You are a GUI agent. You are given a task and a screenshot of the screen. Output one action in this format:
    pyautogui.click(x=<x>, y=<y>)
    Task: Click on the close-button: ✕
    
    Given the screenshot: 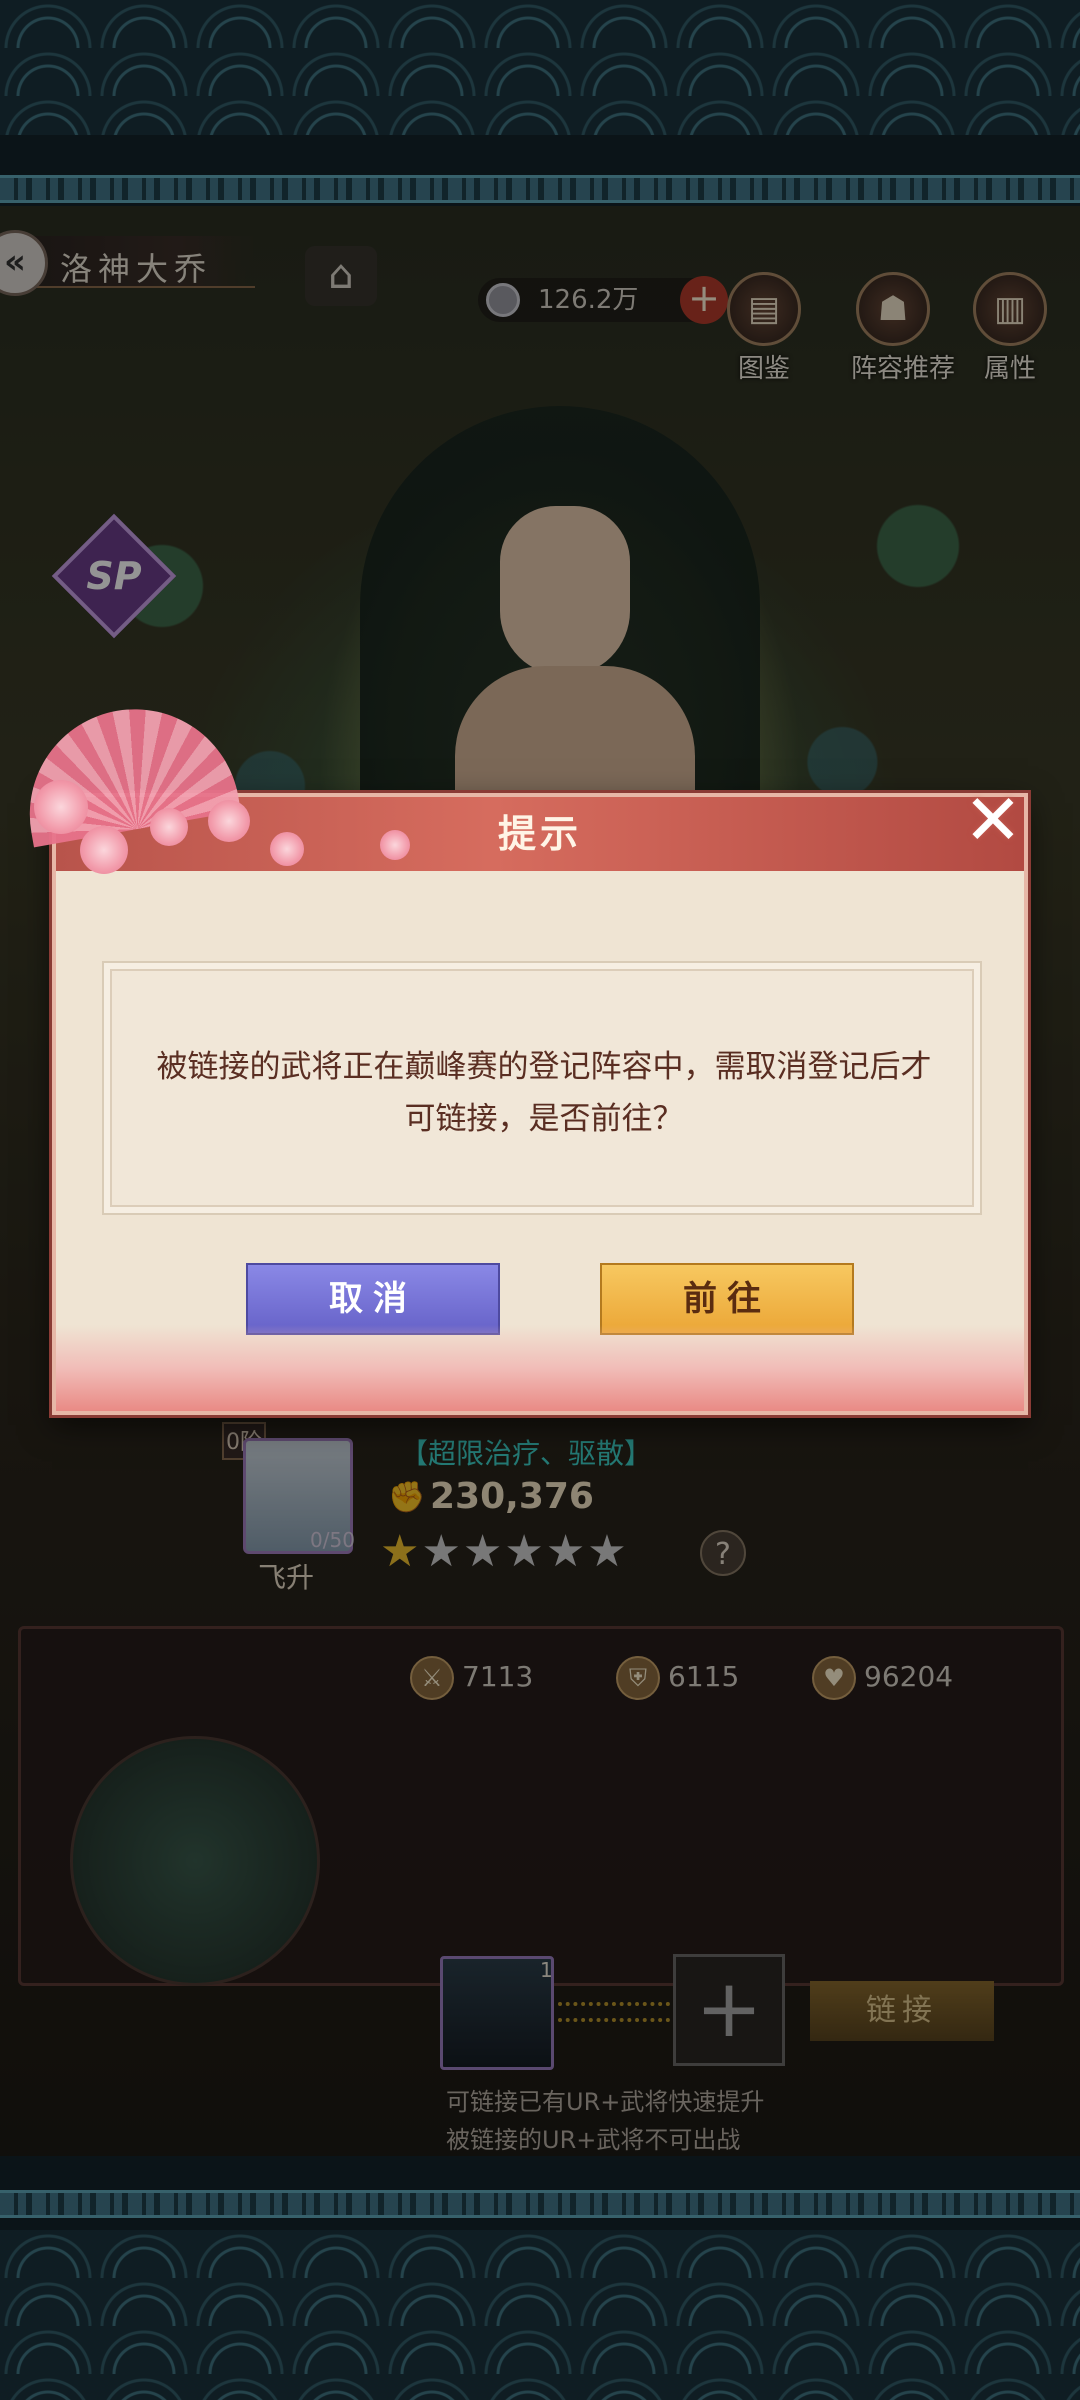 What is the action you would take?
    pyautogui.click(x=993, y=822)
    